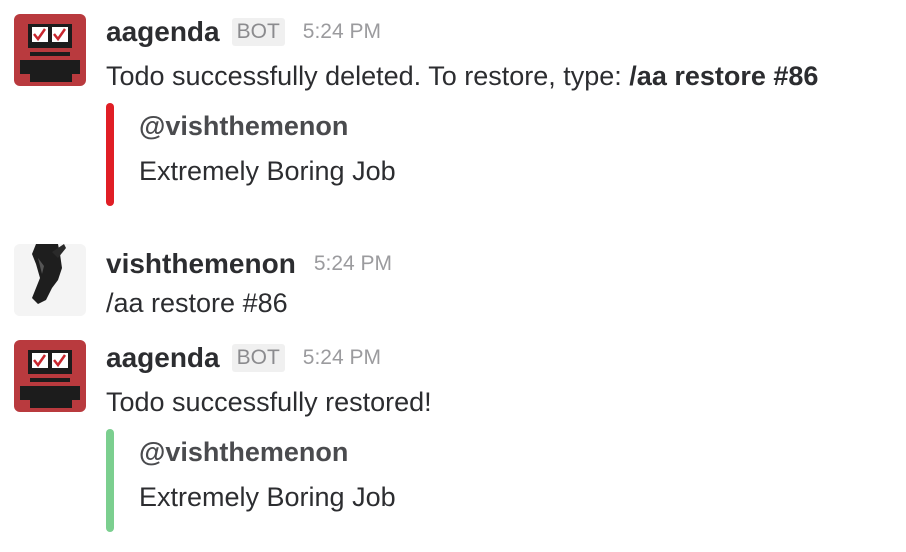  I want to click on message-header: vishthemenon 5:24 PM, so click(249, 264).